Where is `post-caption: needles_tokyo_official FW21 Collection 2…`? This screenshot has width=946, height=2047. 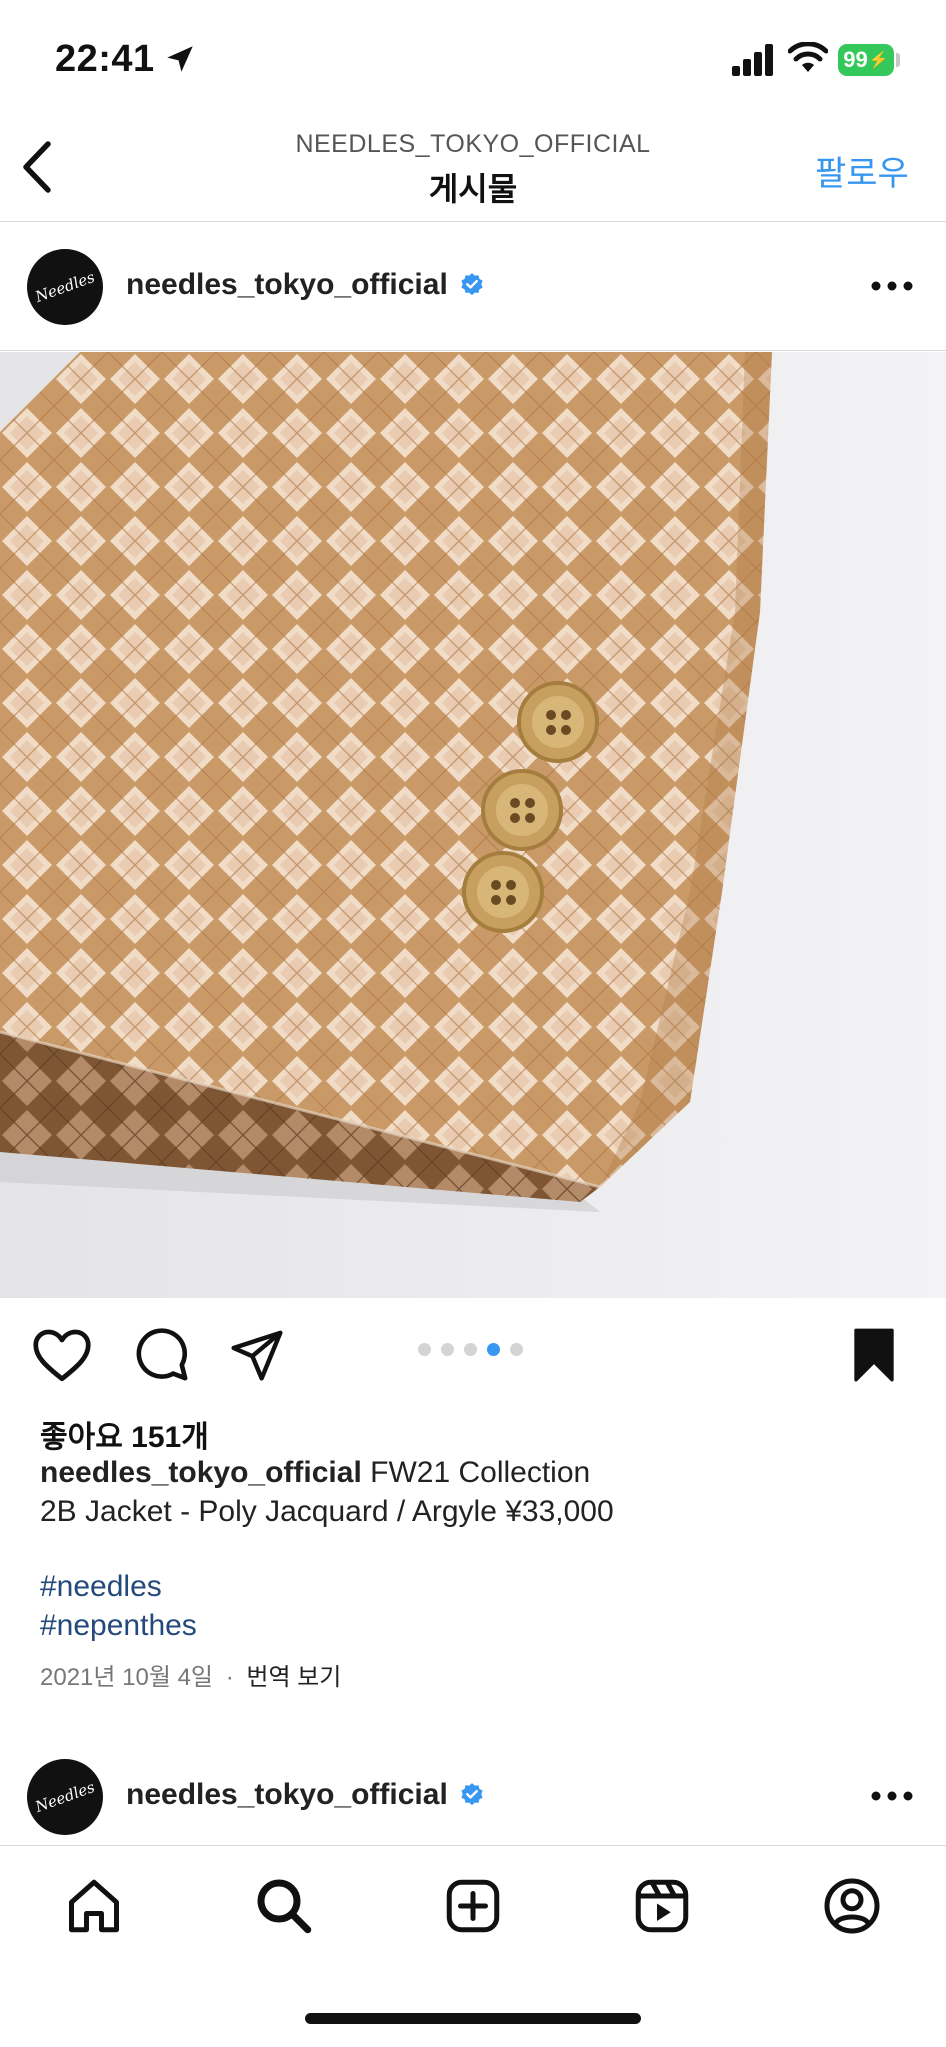
post-caption: needles_tokyo_official FW21 Collection 2… is located at coordinates (480, 1492).